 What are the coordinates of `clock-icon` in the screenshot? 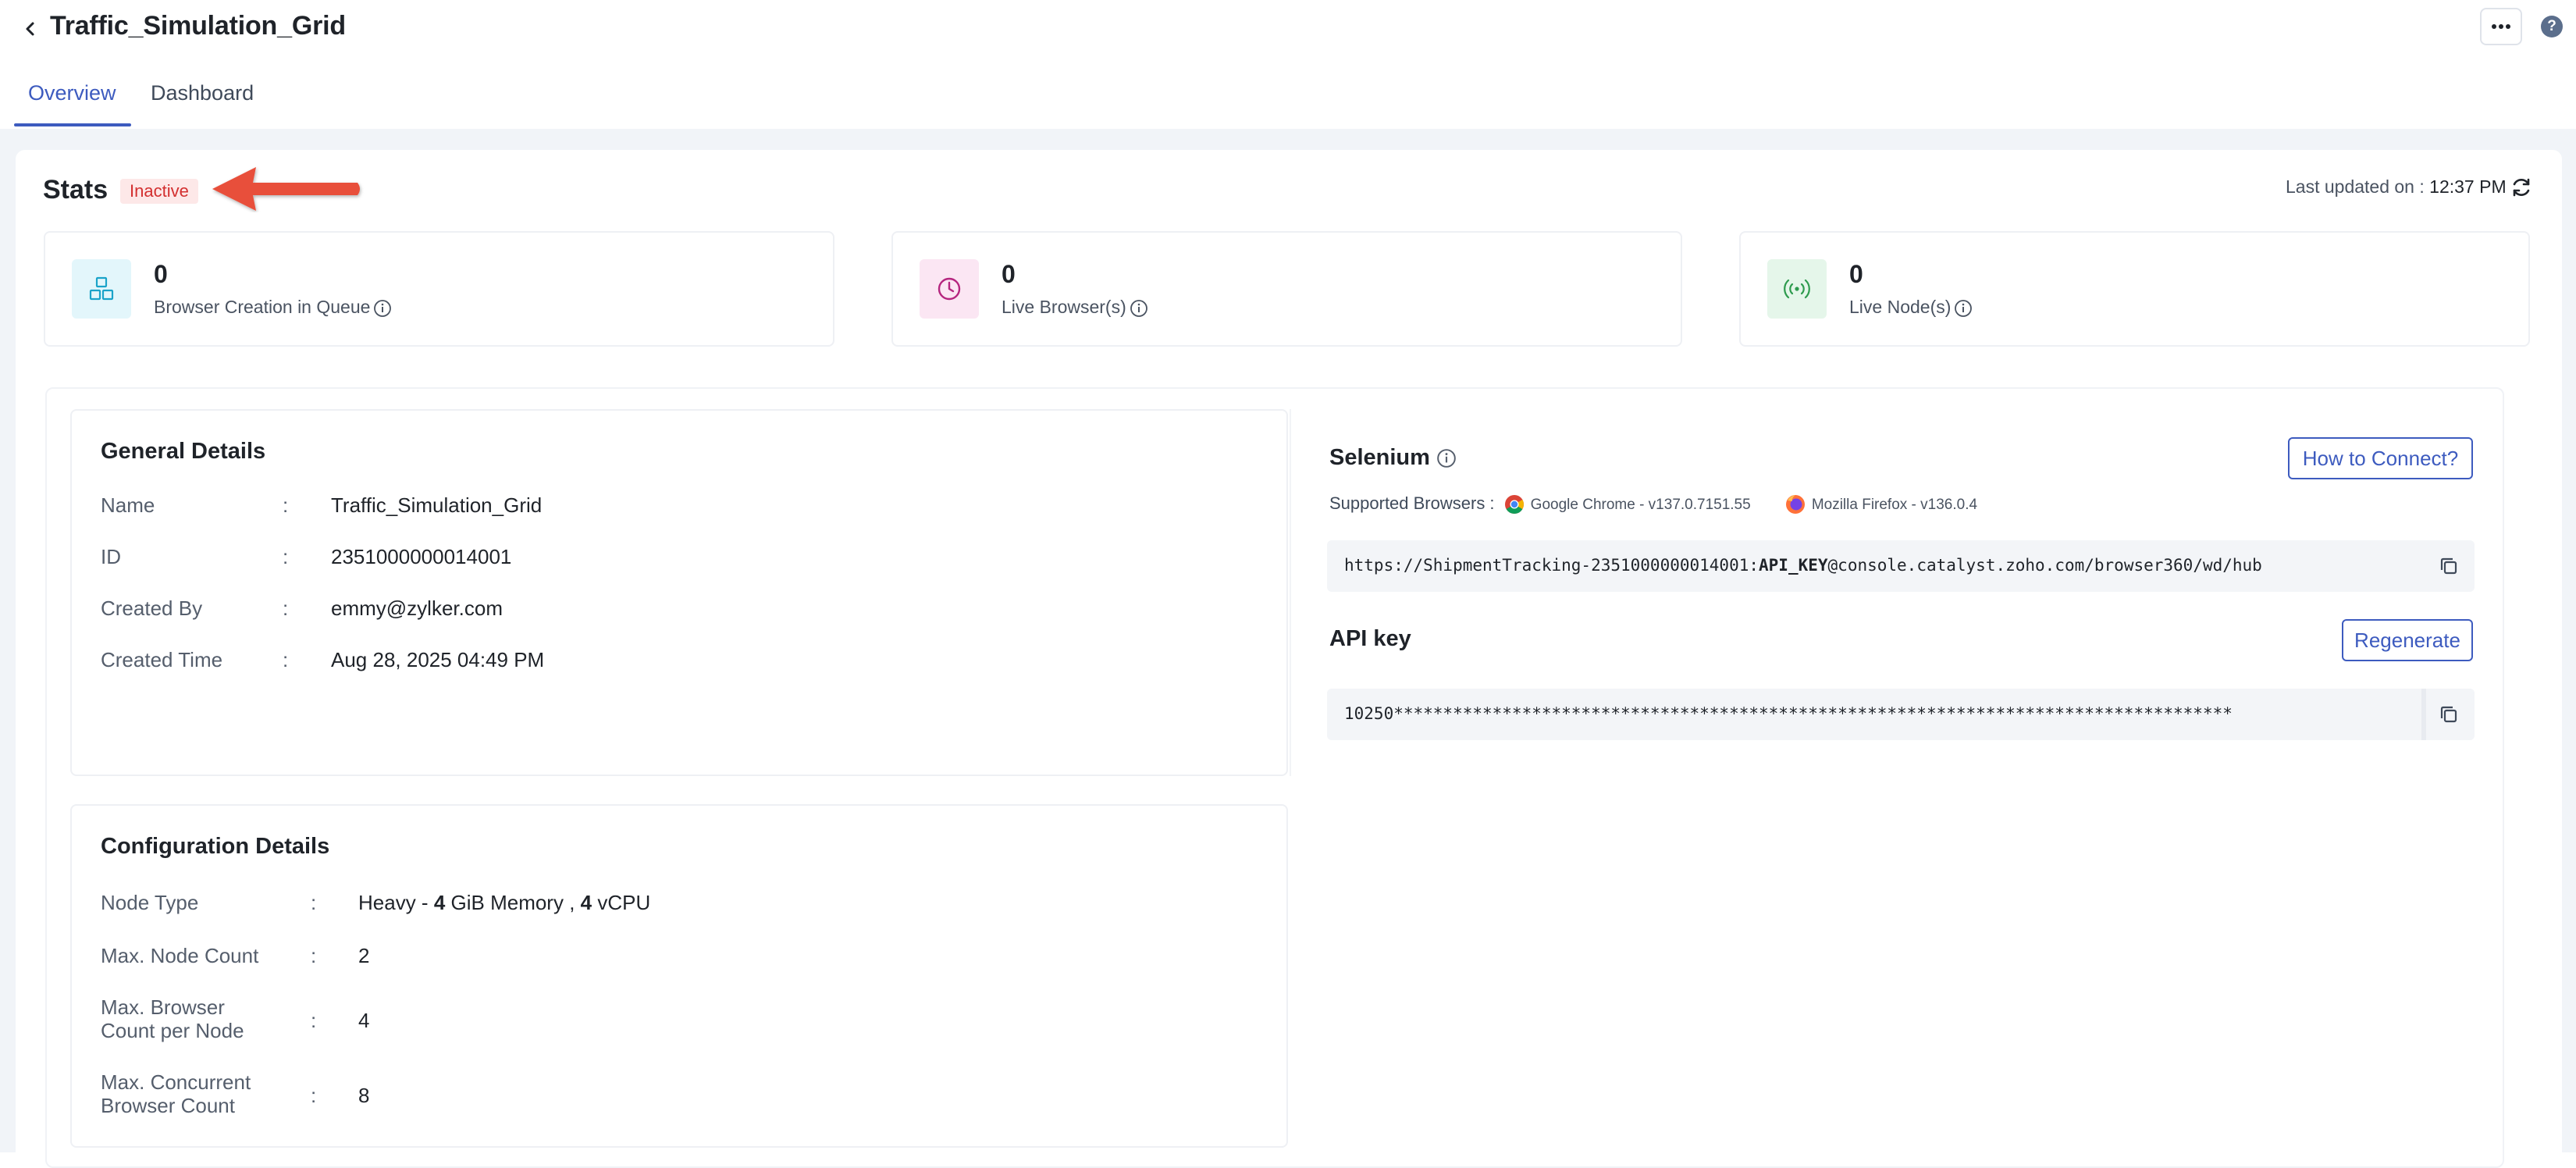 It's located at (949, 289).